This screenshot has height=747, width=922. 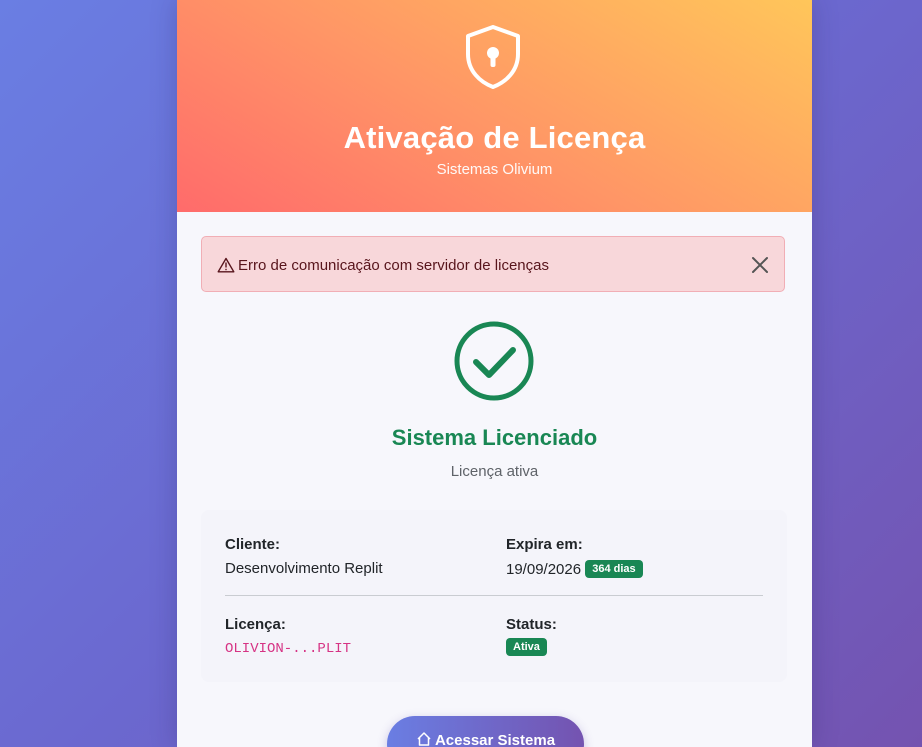 I want to click on expira-value: 19/09/2026, so click(x=544, y=569).